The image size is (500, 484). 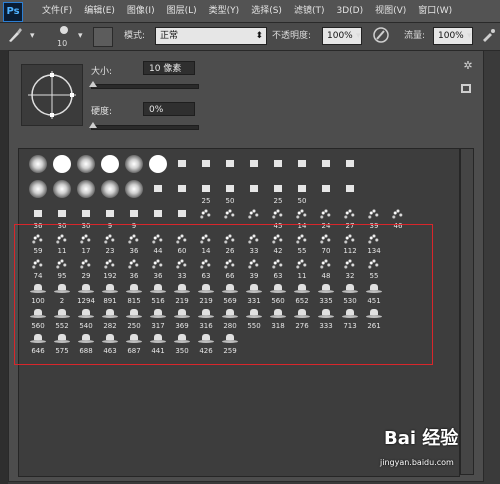 What do you see at coordinates (302, 243) in the screenshot?
I see `brush-preset: 55` at bounding box center [302, 243].